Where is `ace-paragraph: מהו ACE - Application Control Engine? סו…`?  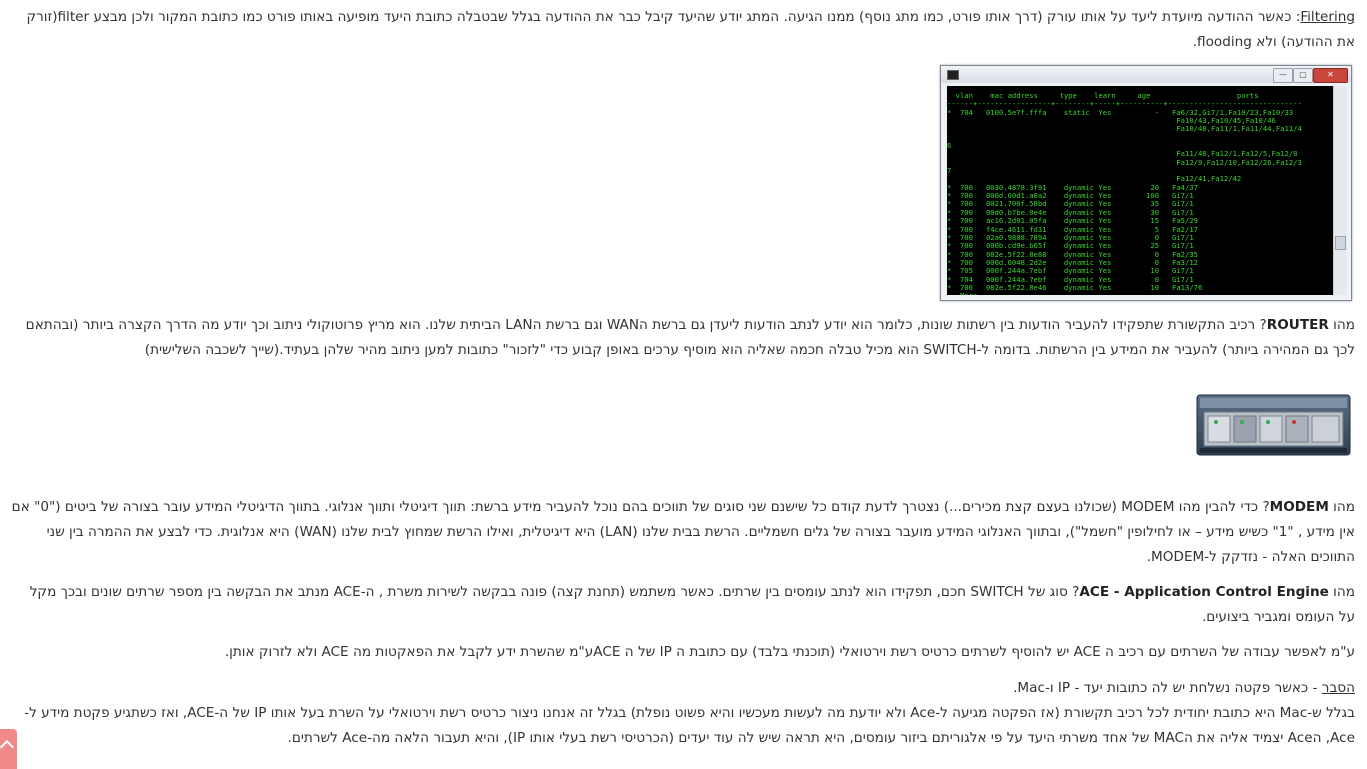
ace-paragraph: מהו ACE - Application Control Engine? סו… is located at coordinates (682, 605).